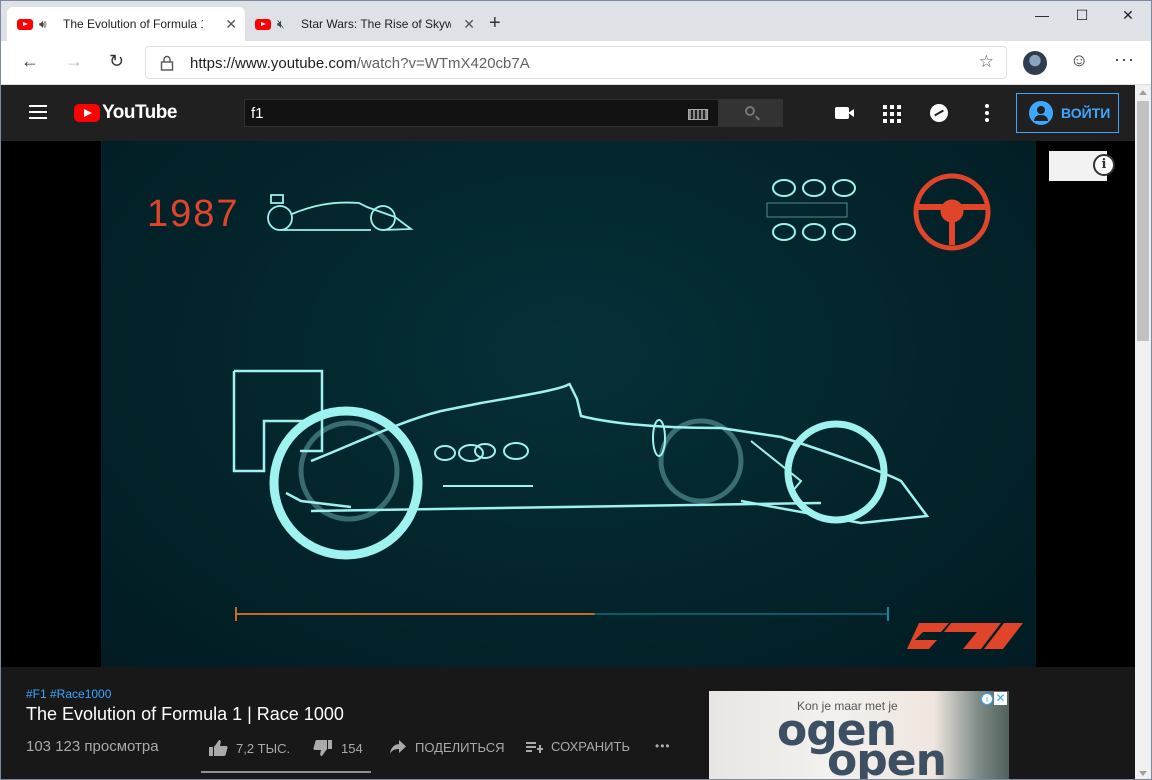  What do you see at coordinates (218, 748) in the screenshot?
I see `thumbs-up-icon` at bounding box center [218, 748].